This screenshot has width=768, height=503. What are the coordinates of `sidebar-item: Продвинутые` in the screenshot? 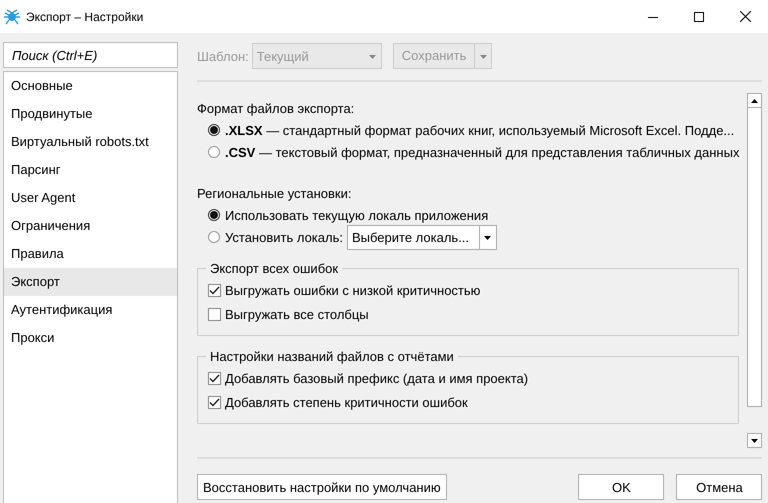 It's located at (90, 114).